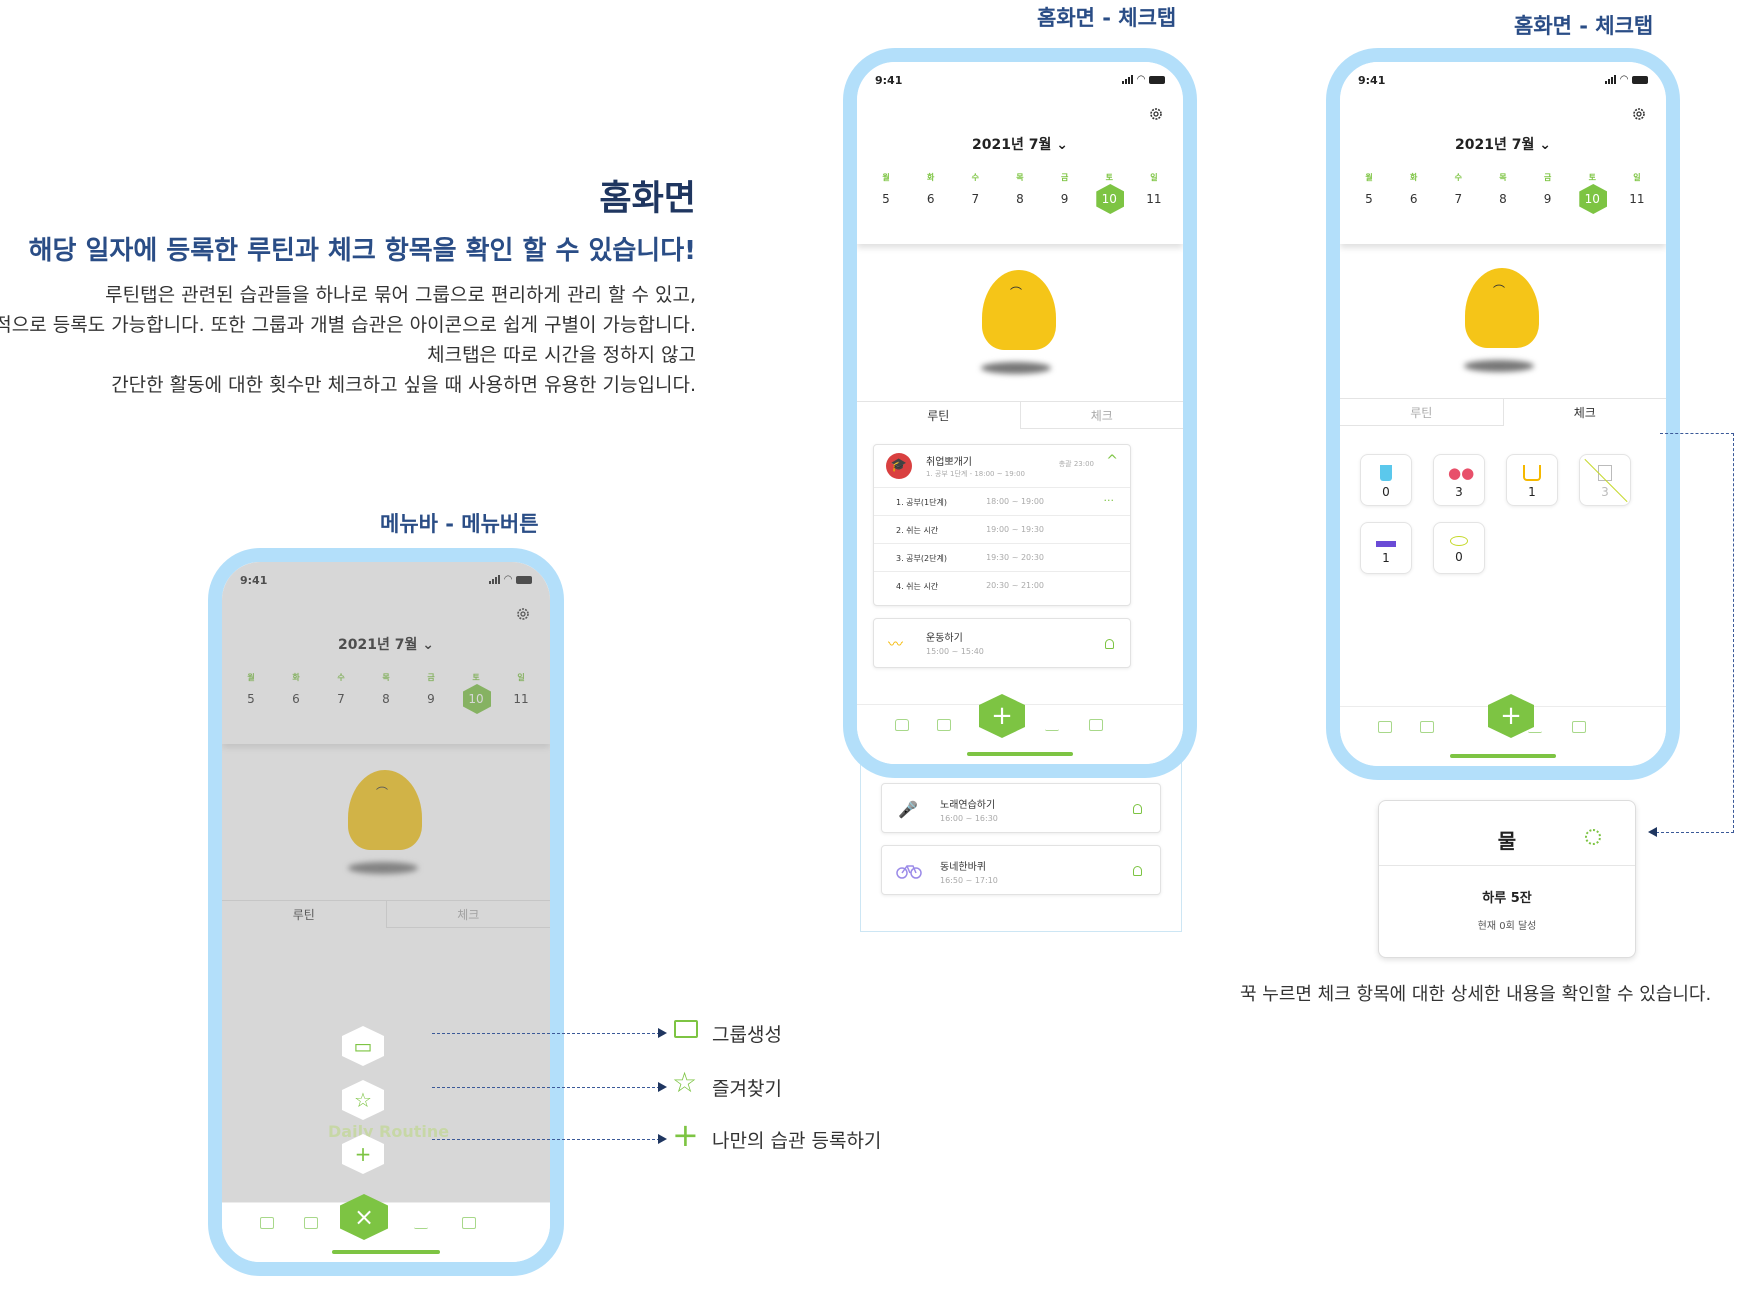  I want to click on caption-home-routine: 홈화면 - 체크탭, so click(1107, 18).